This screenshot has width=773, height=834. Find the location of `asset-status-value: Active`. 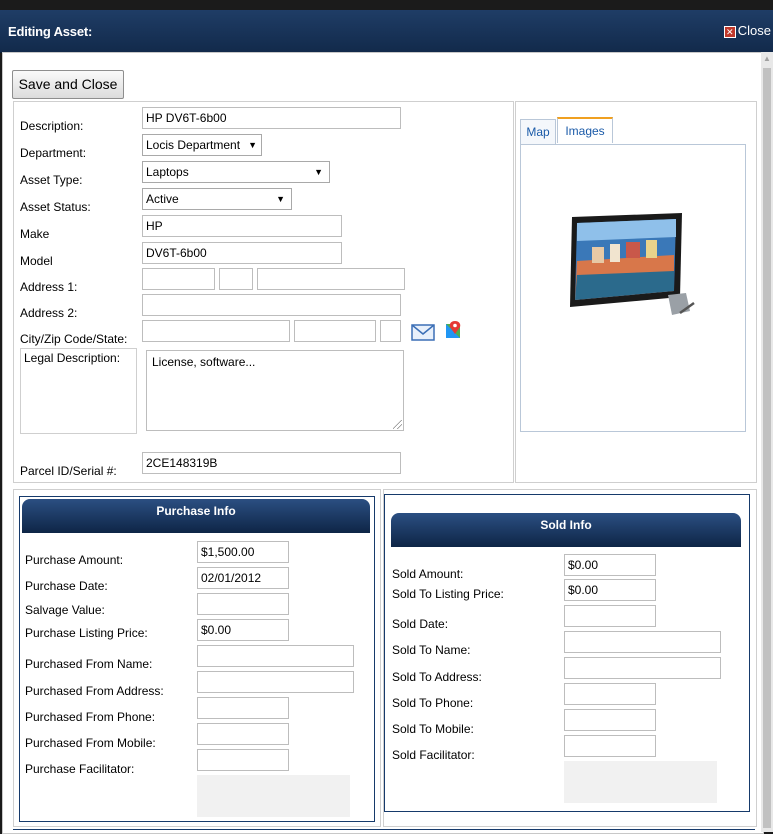

asset-status-value: Active is located at coordinates (162, 199).